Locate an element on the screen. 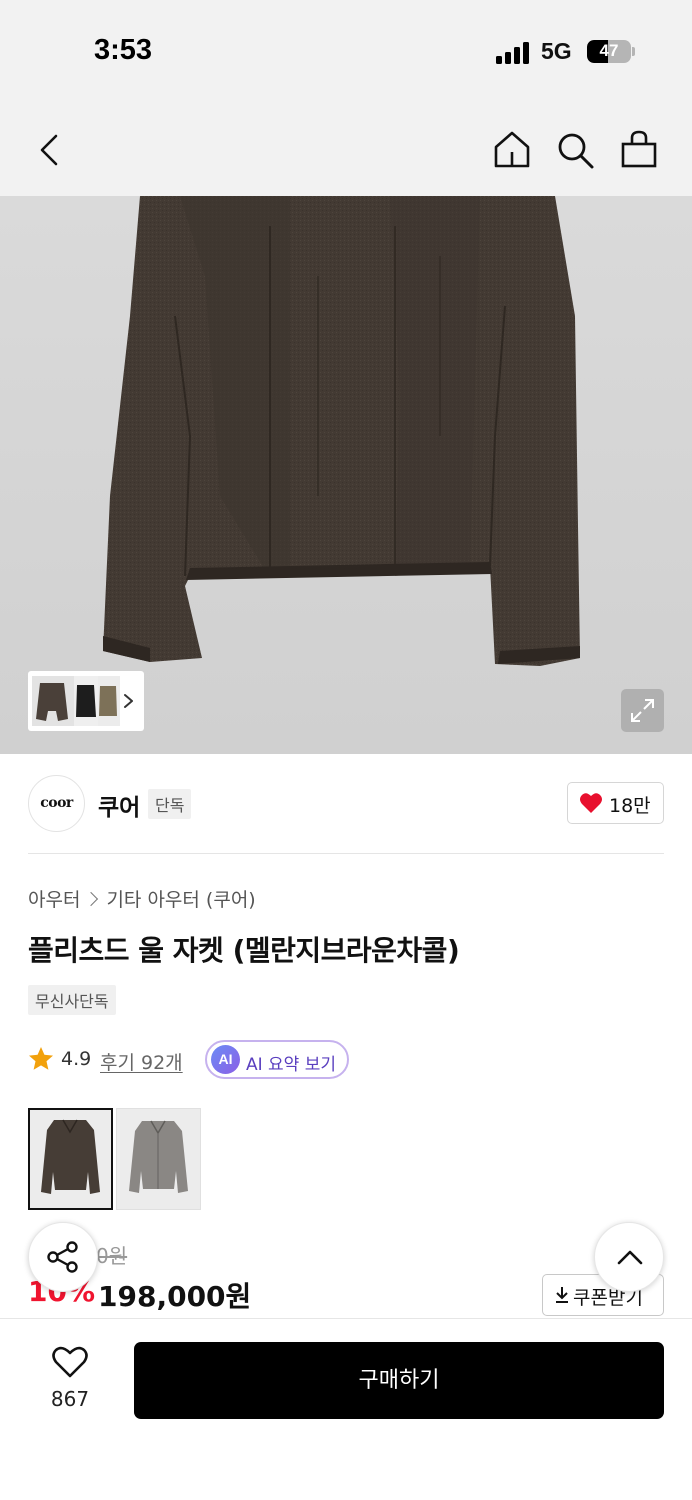 This screenshot has width=692, height=1500. rating-value: 4.9 is located at coordinates (76, 1059).